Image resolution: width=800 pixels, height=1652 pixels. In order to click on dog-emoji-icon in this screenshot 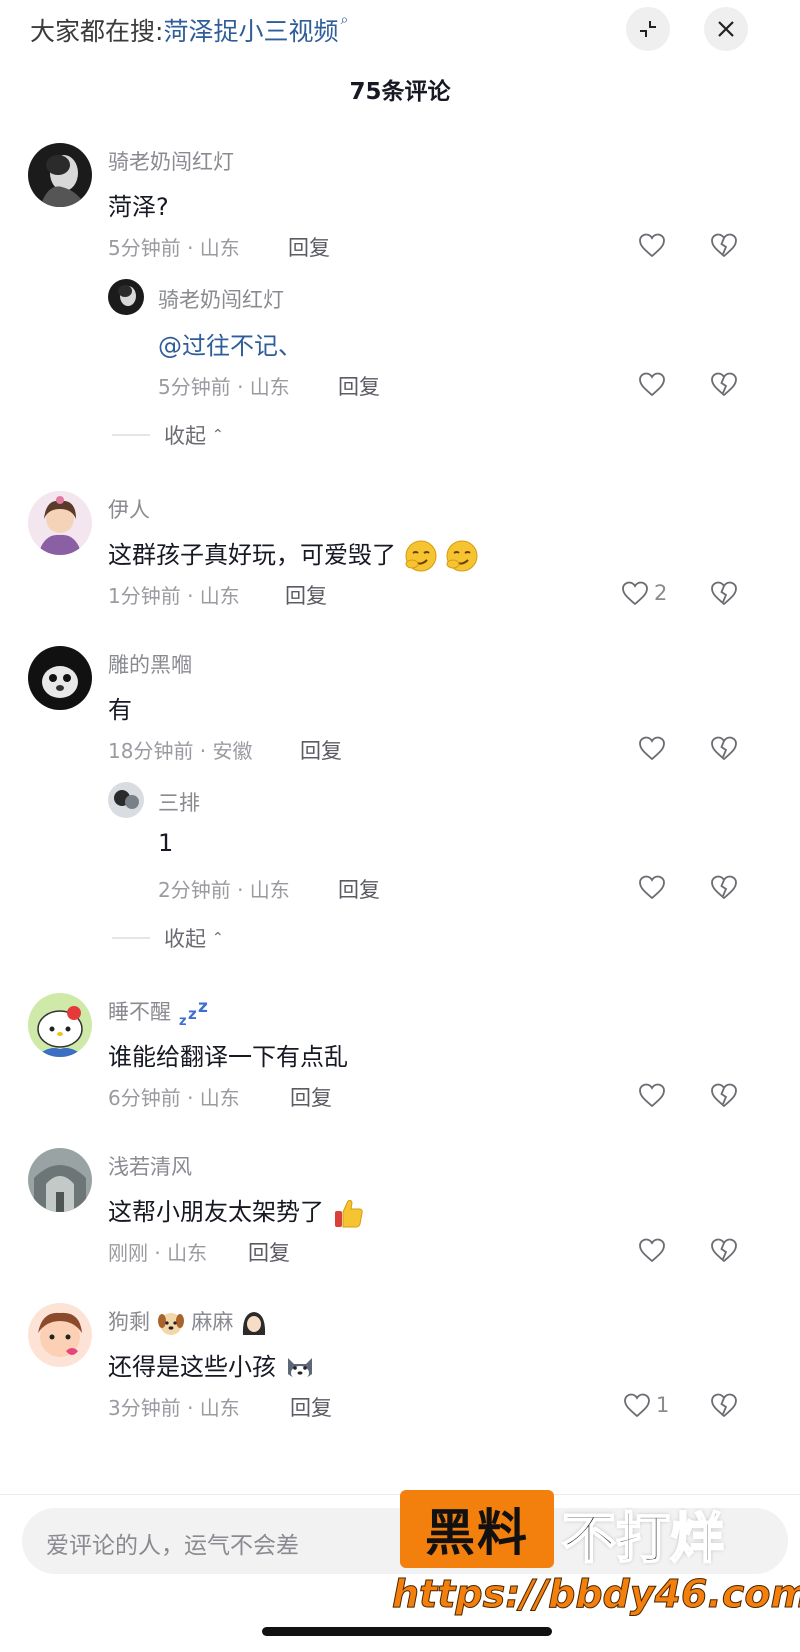, I will do `click(170, 1324)`.